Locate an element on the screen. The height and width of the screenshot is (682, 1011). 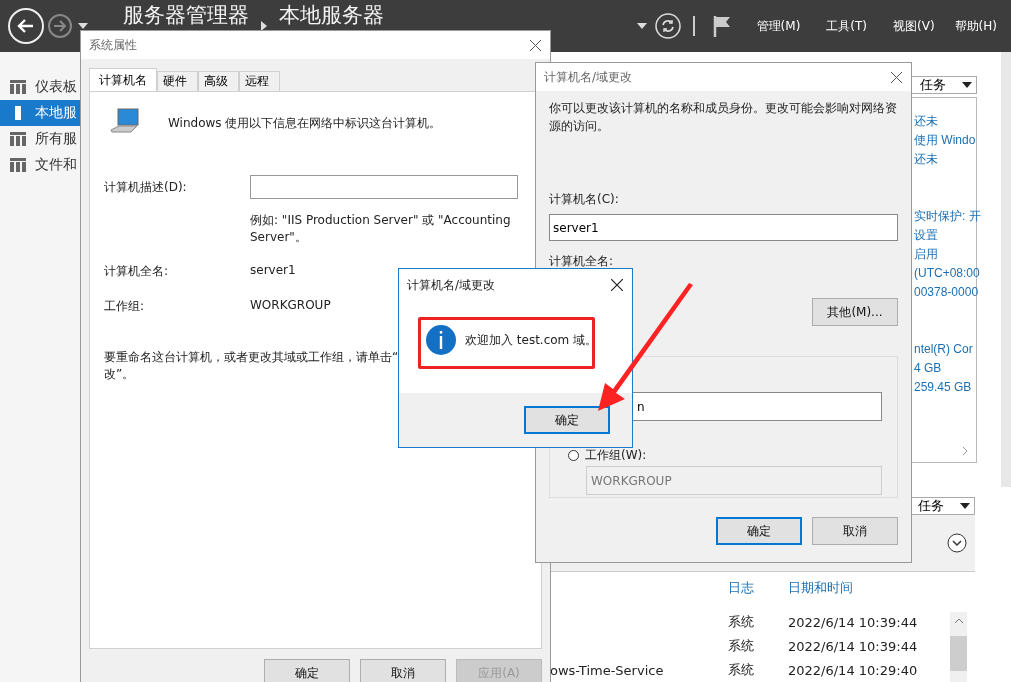
breadcrumb-item: 服务器管理器 is located at coordinates (186, 15).